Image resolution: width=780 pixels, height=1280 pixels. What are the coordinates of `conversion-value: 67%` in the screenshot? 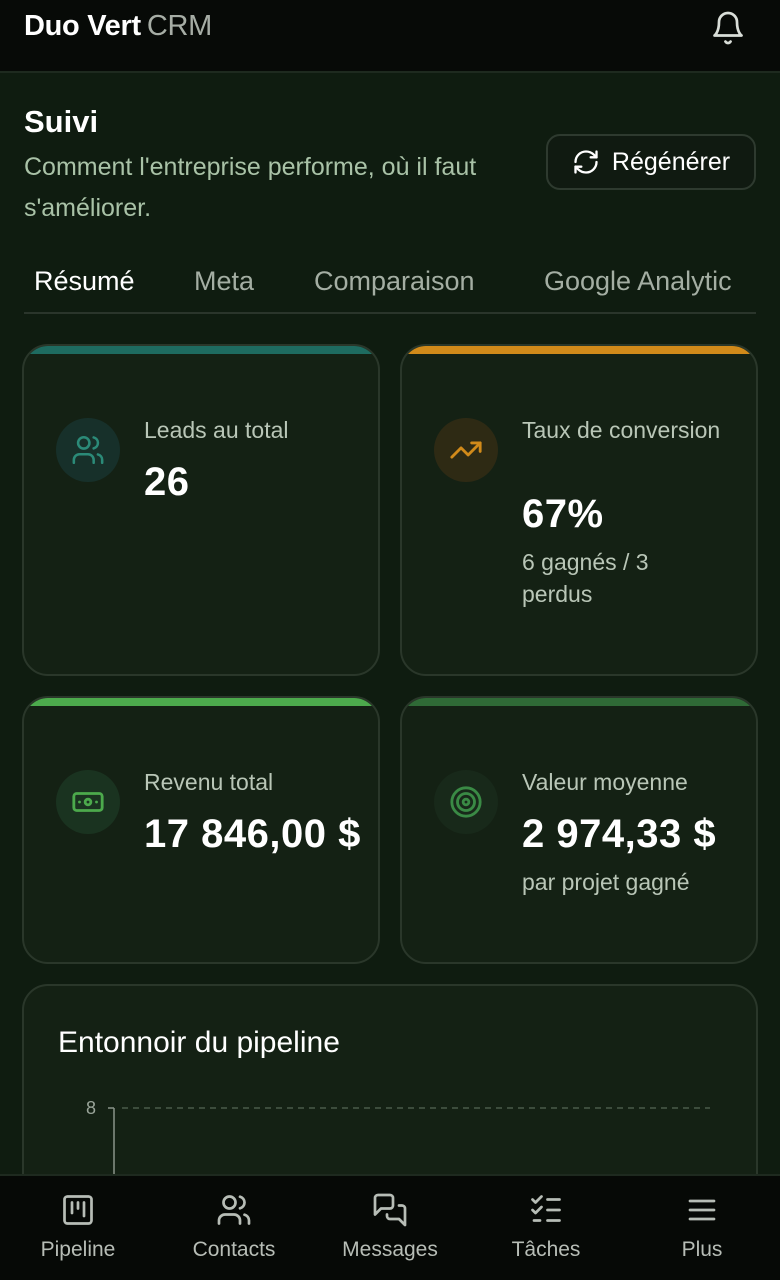 It's located at (563, 514).